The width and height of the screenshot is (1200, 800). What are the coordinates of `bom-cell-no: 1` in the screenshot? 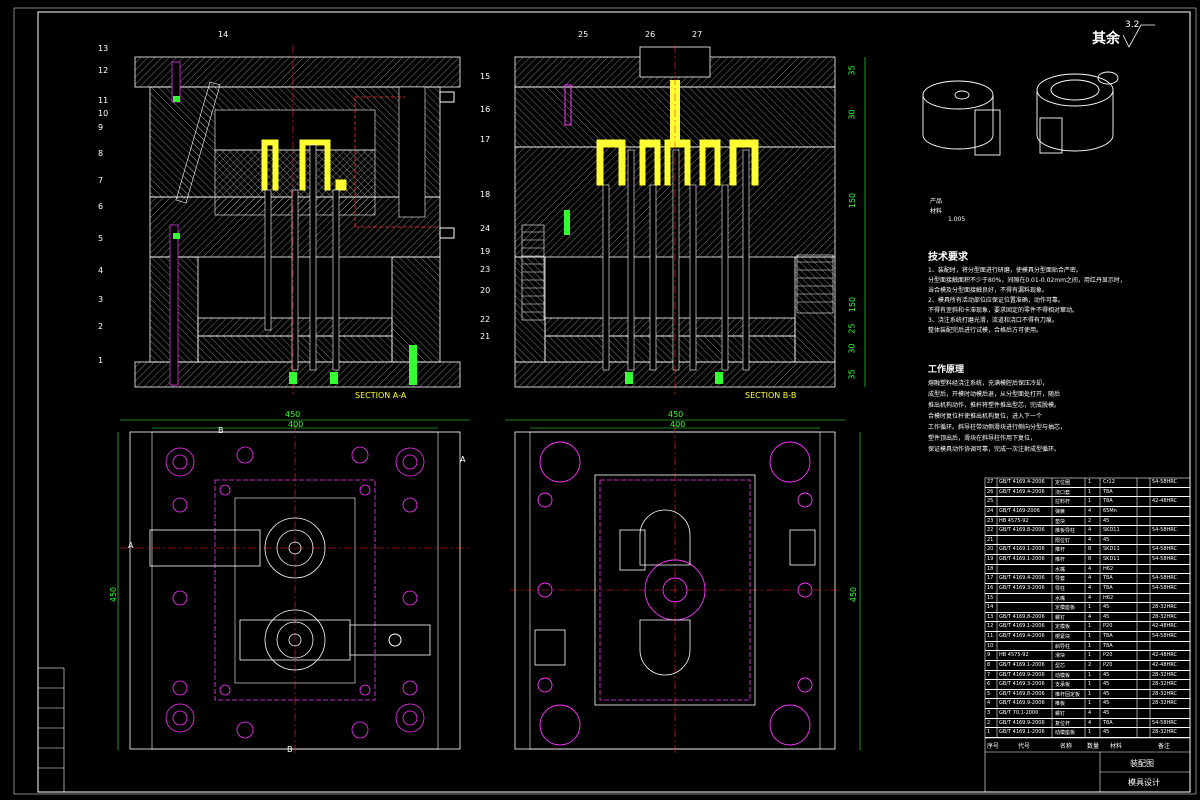 It's located at (989, 732).